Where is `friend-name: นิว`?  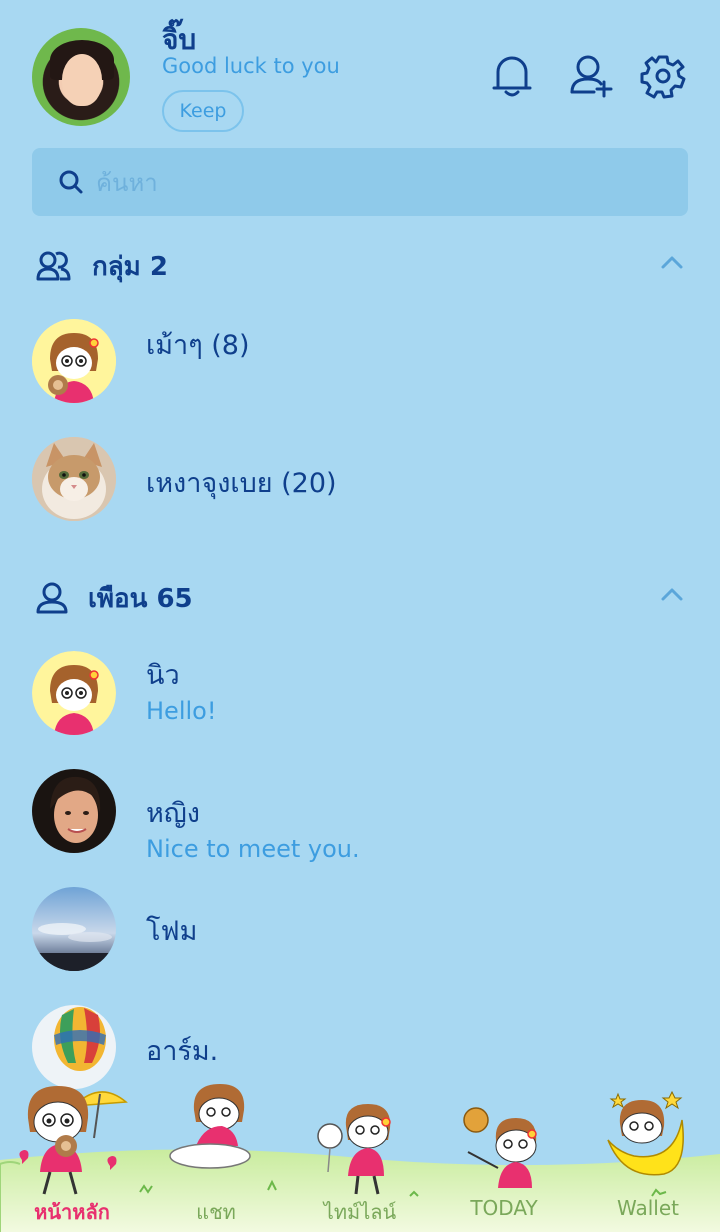
friend-name: นิว is located at coordinates (163, 675).